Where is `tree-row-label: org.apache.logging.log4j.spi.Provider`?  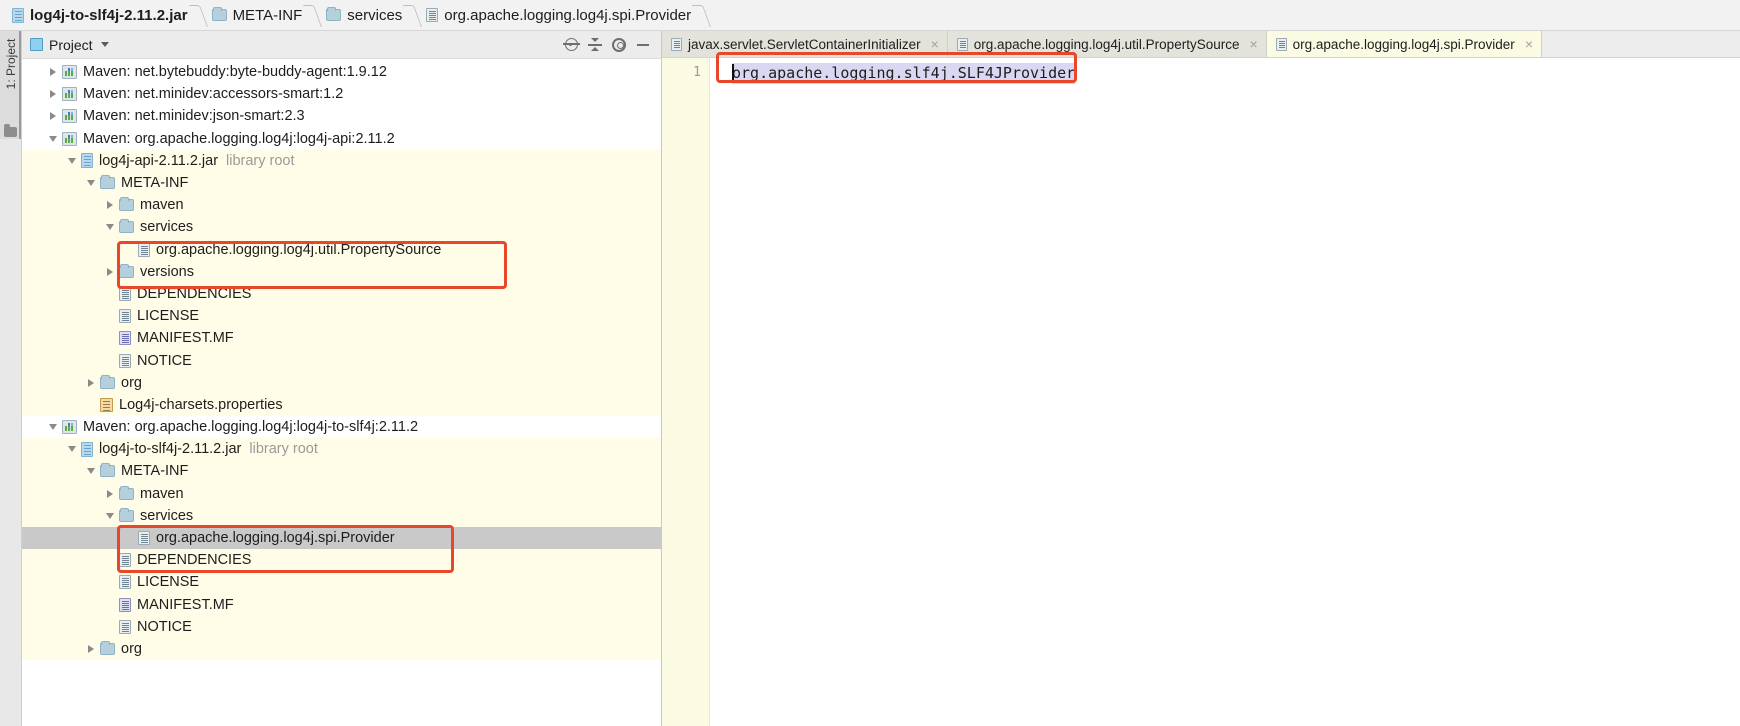
tree-row-label: org.apache.logging.log4j.spi.Provider is located at coordinates (275, 538).